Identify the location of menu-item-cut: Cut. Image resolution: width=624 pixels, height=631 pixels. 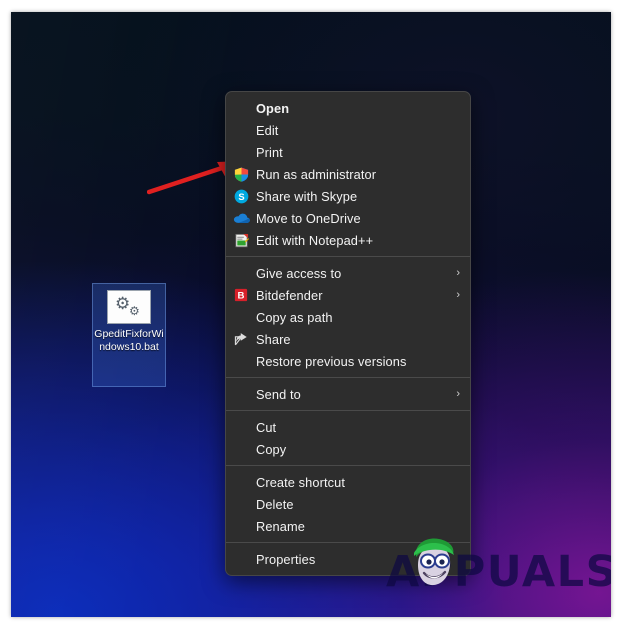
(348, 427).